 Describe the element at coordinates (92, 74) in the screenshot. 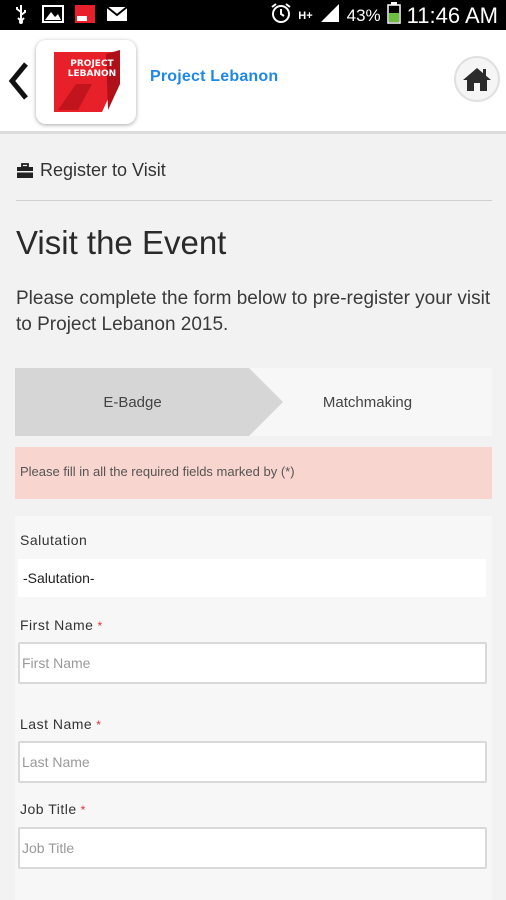

I see `logo-text-line2: LEBANON` at that location.